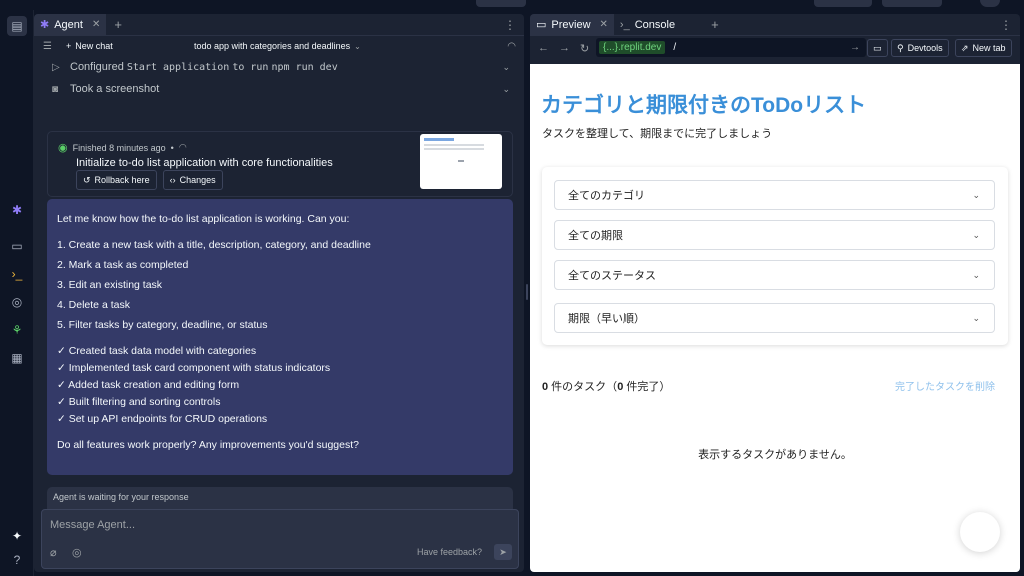 The width and height of the screenshot is (1024, 576). Describe the element at coordinates (47, 46) in the screenshot. I see `chat-list-icon: ☰` at that location.